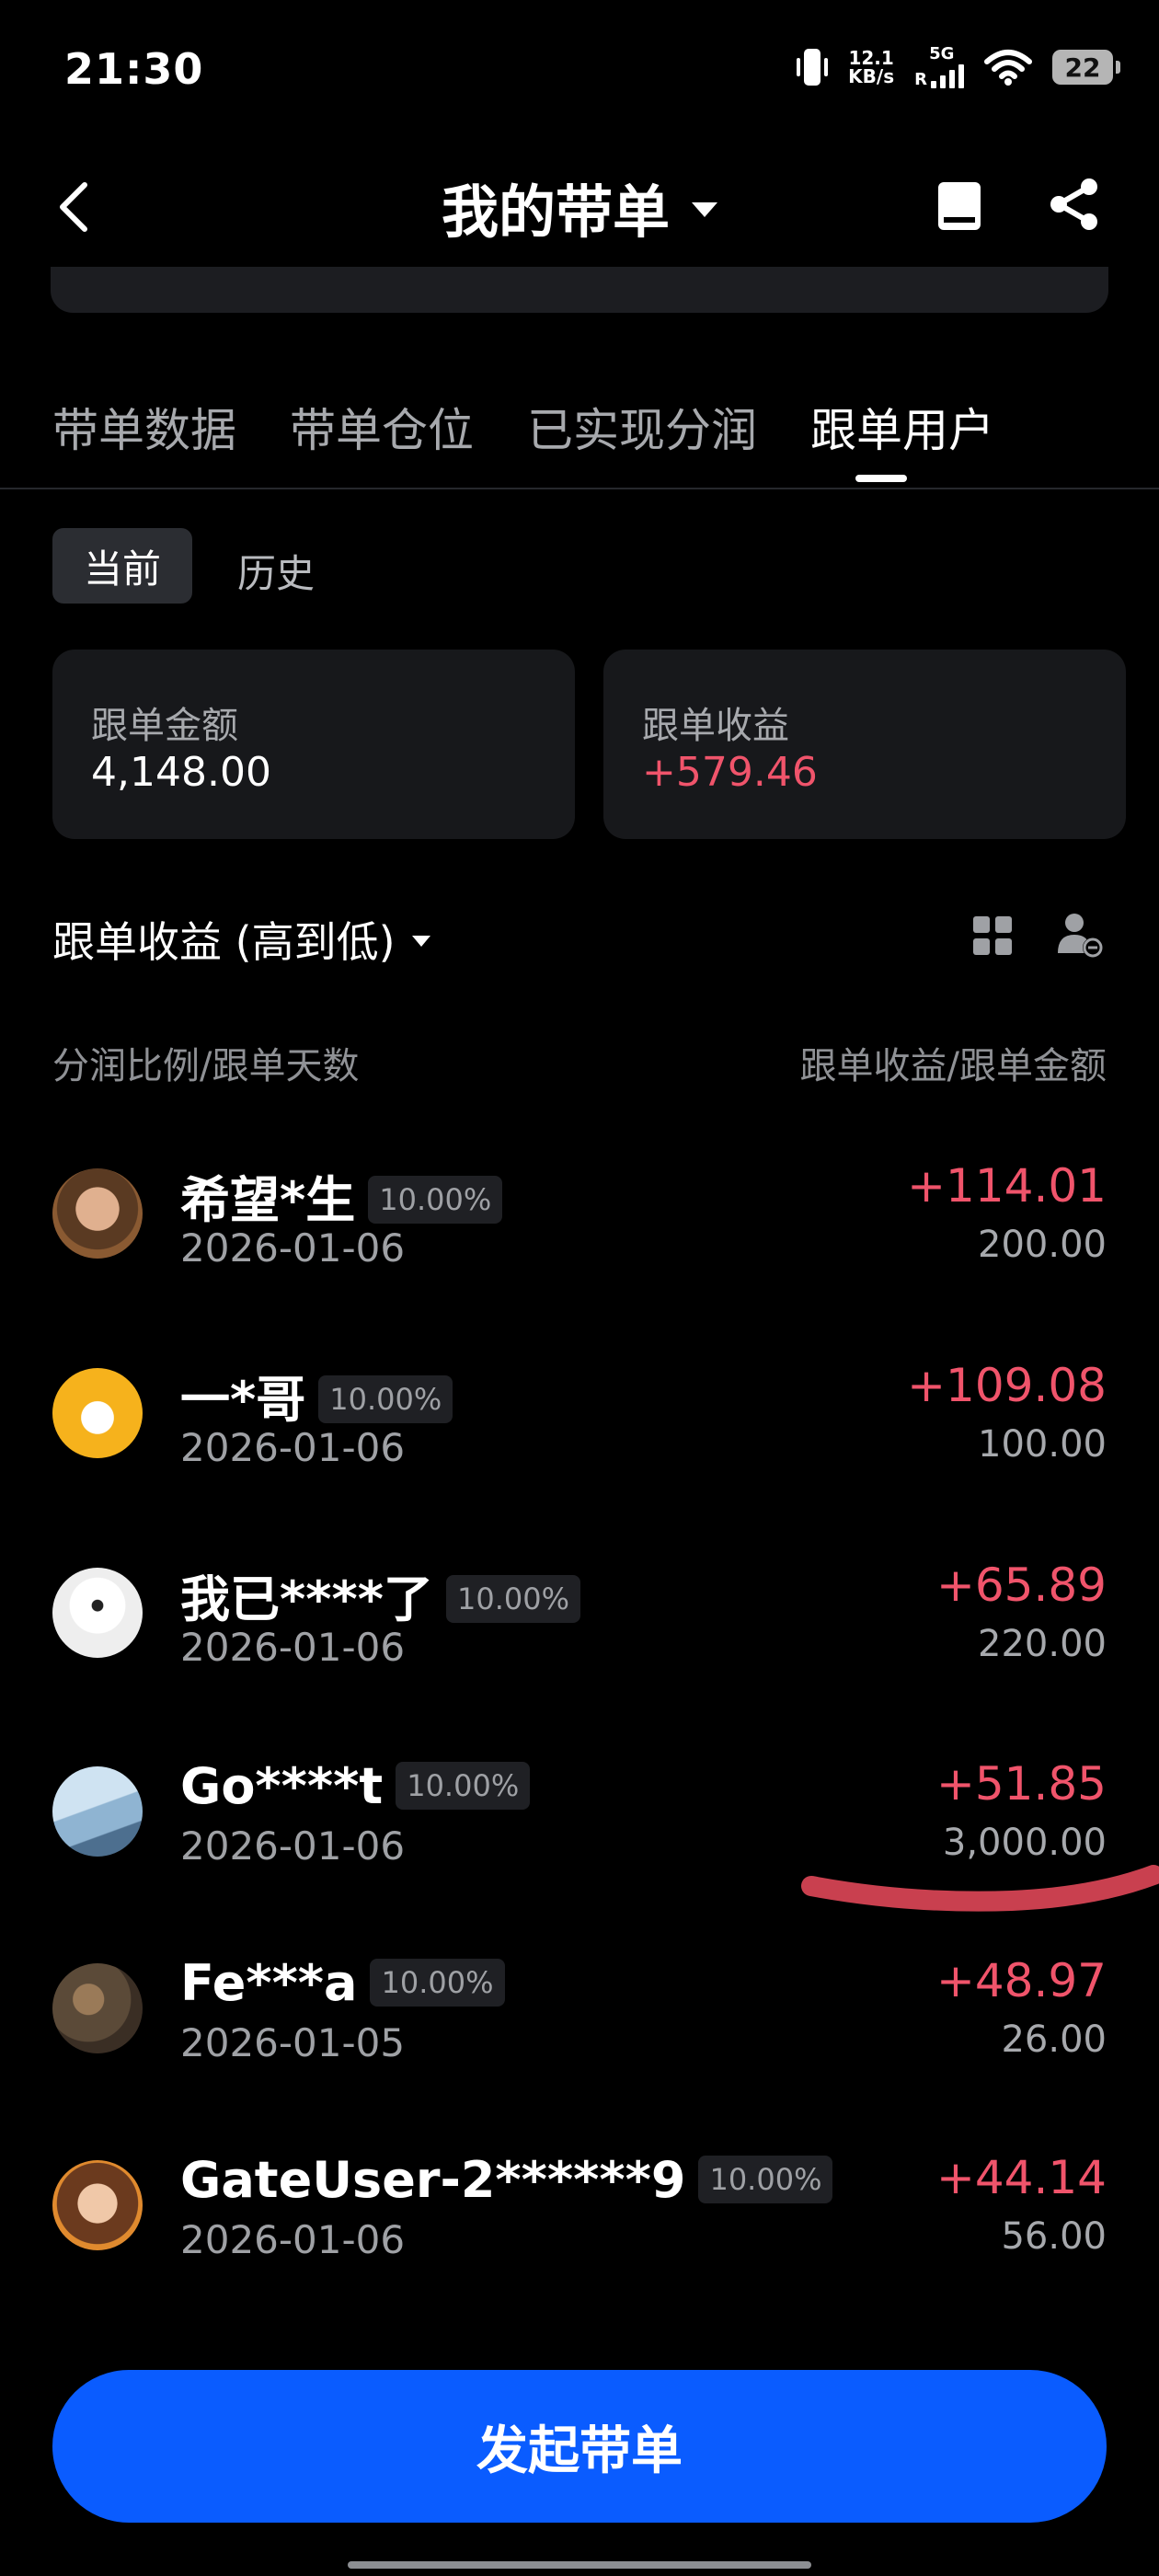  I want to click on start-copy-trading-button: 发起带单, so click(579, 2446).